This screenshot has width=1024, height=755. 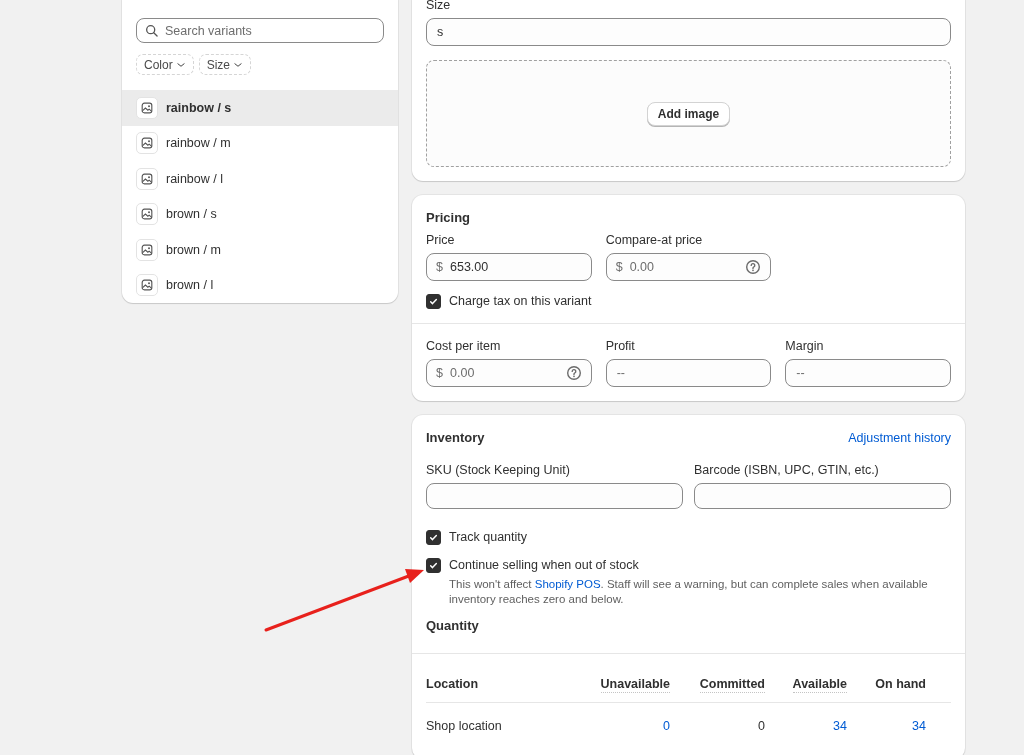 I want to click on section-title: Quantity, so click(x=453, y=625).